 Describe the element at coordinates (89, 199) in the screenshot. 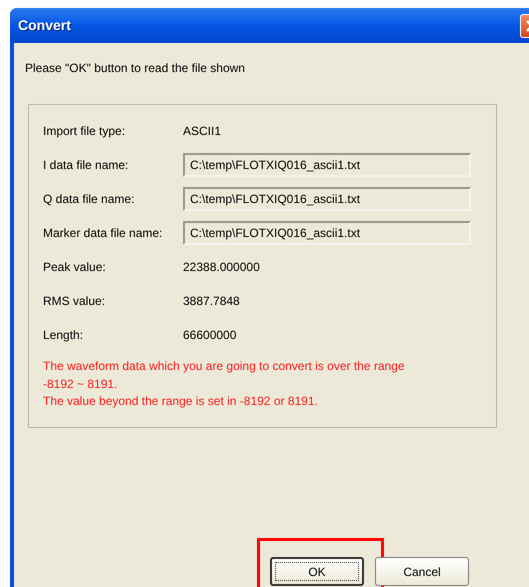

I see `field-label: Q data file name:` at that location.